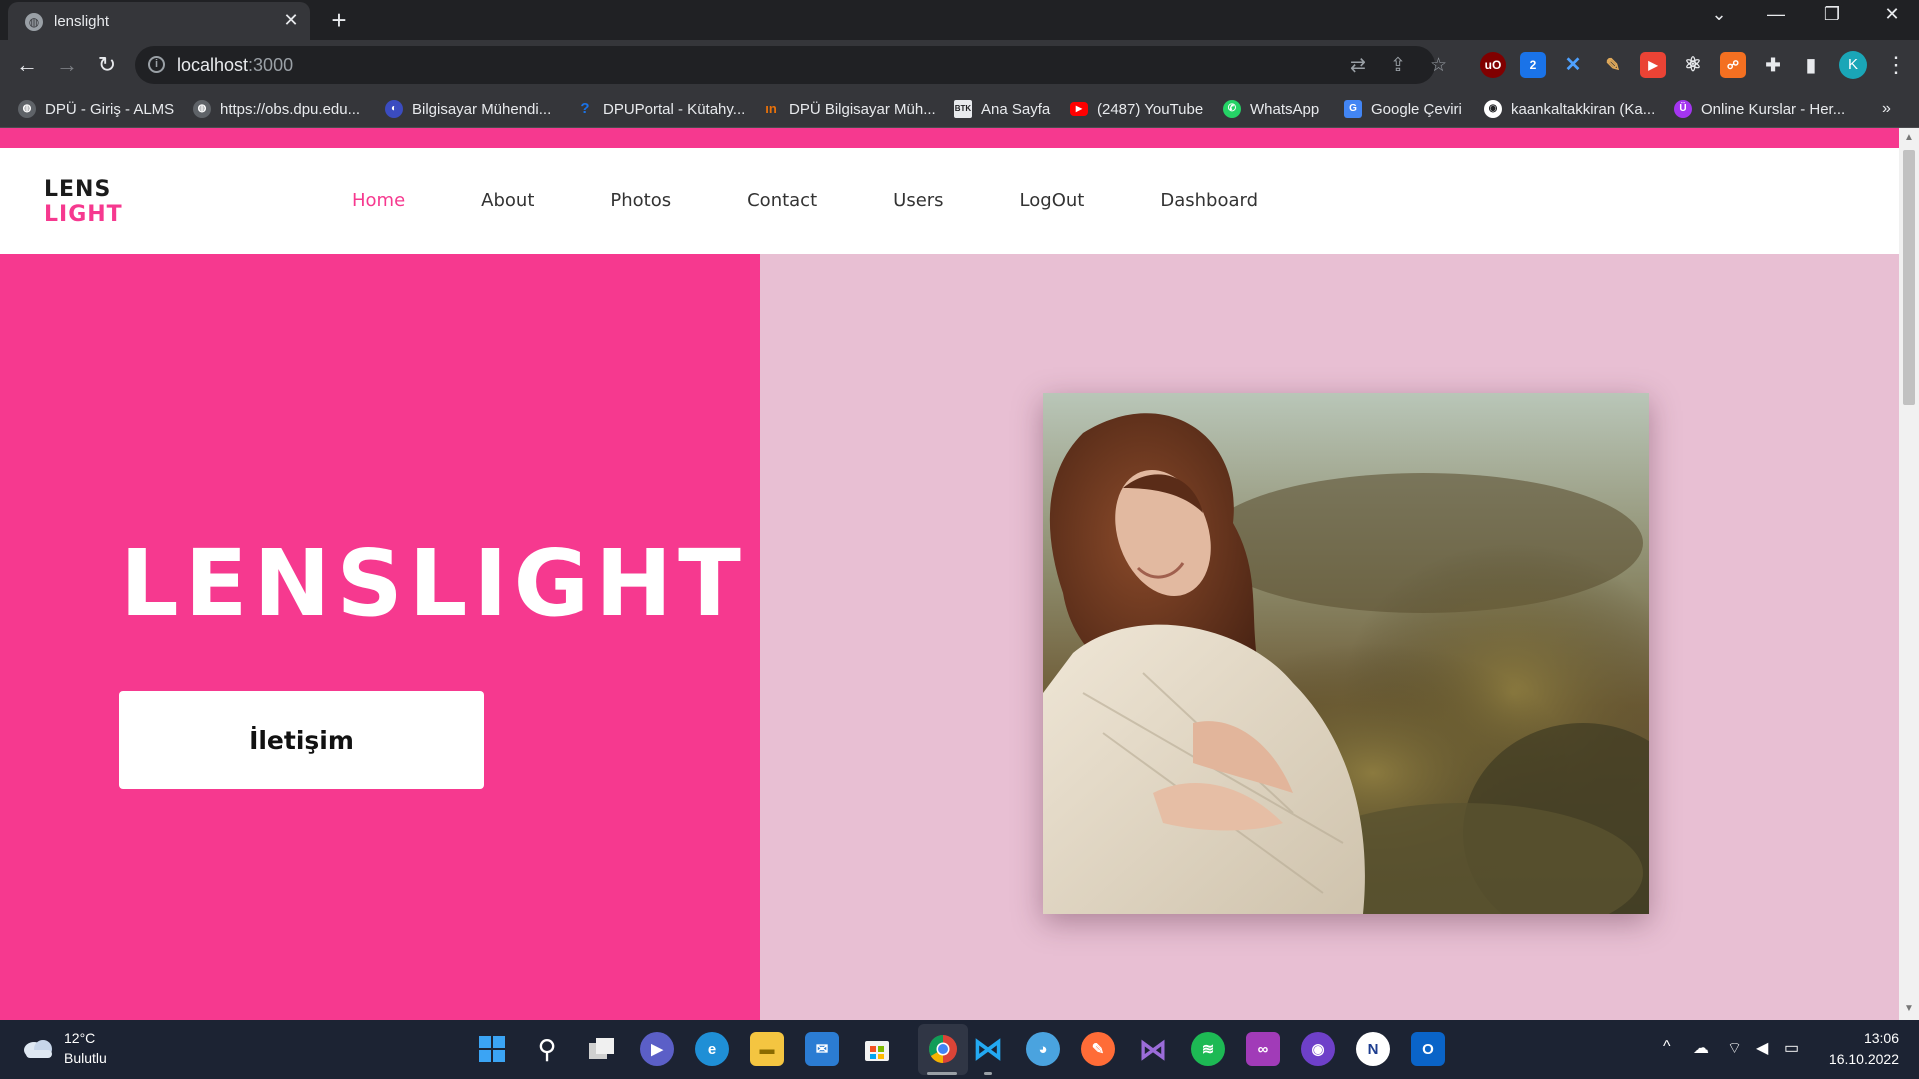 The width and height of the screenshot is (1919, 1079). Describe the element at coordinates (1533, 65) in the screenshot. I see `ie-tab-icon: 2` at that location.